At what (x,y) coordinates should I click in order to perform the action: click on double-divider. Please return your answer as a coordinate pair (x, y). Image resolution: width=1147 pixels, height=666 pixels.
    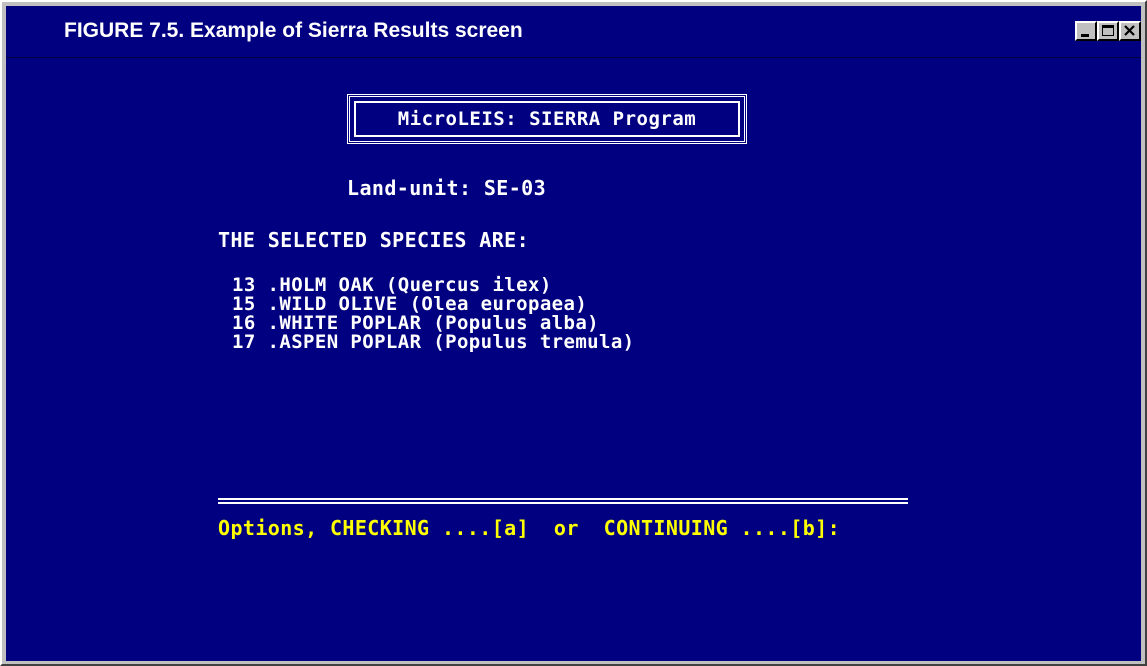
    Looking at the image, I should click on (563, 501).